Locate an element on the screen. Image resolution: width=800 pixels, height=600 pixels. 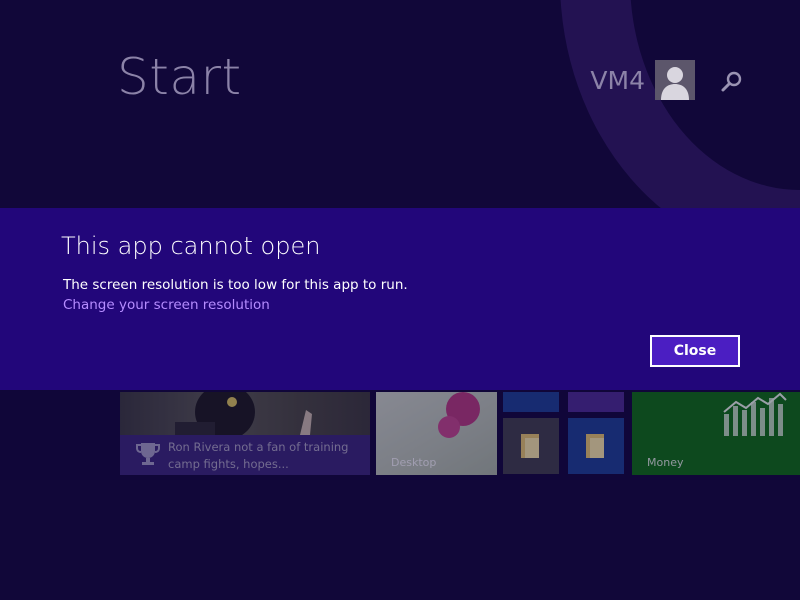
bar-chart-icon is located at coordinates (755, 414).